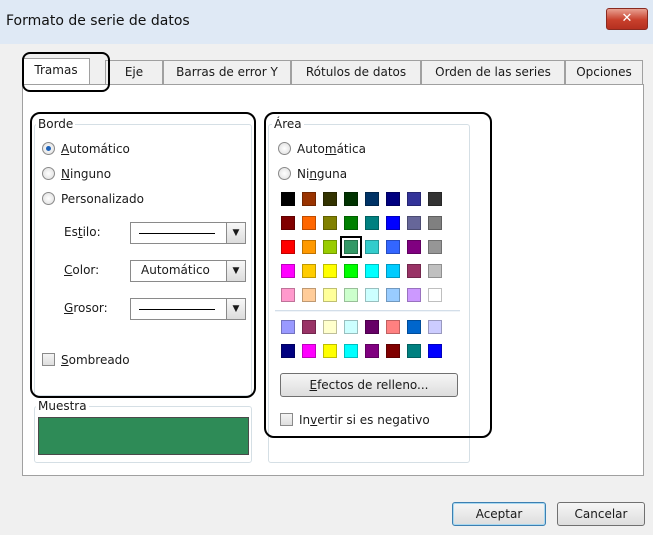 Image resolution: width=653 pixels, height=535 pixels. What do you see at coordinates (367, 311) in the screenshot?
I see `palette-divider` at bounding box center [367, 311].